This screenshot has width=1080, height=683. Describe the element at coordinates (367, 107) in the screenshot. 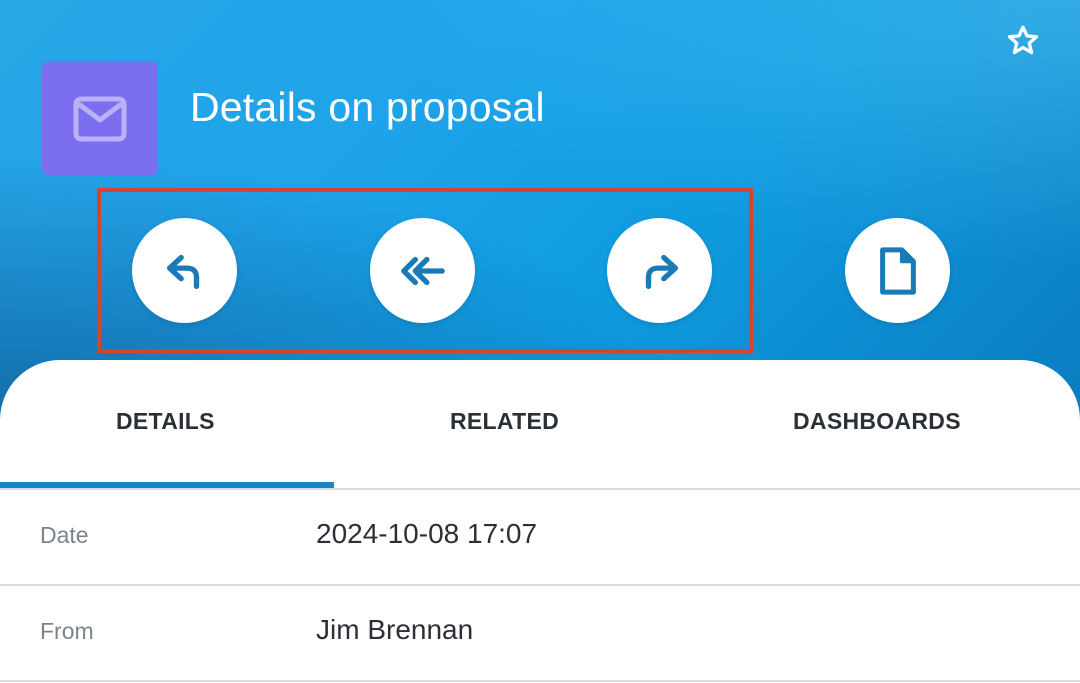

I see `page-title: Details on proposal` at that location.